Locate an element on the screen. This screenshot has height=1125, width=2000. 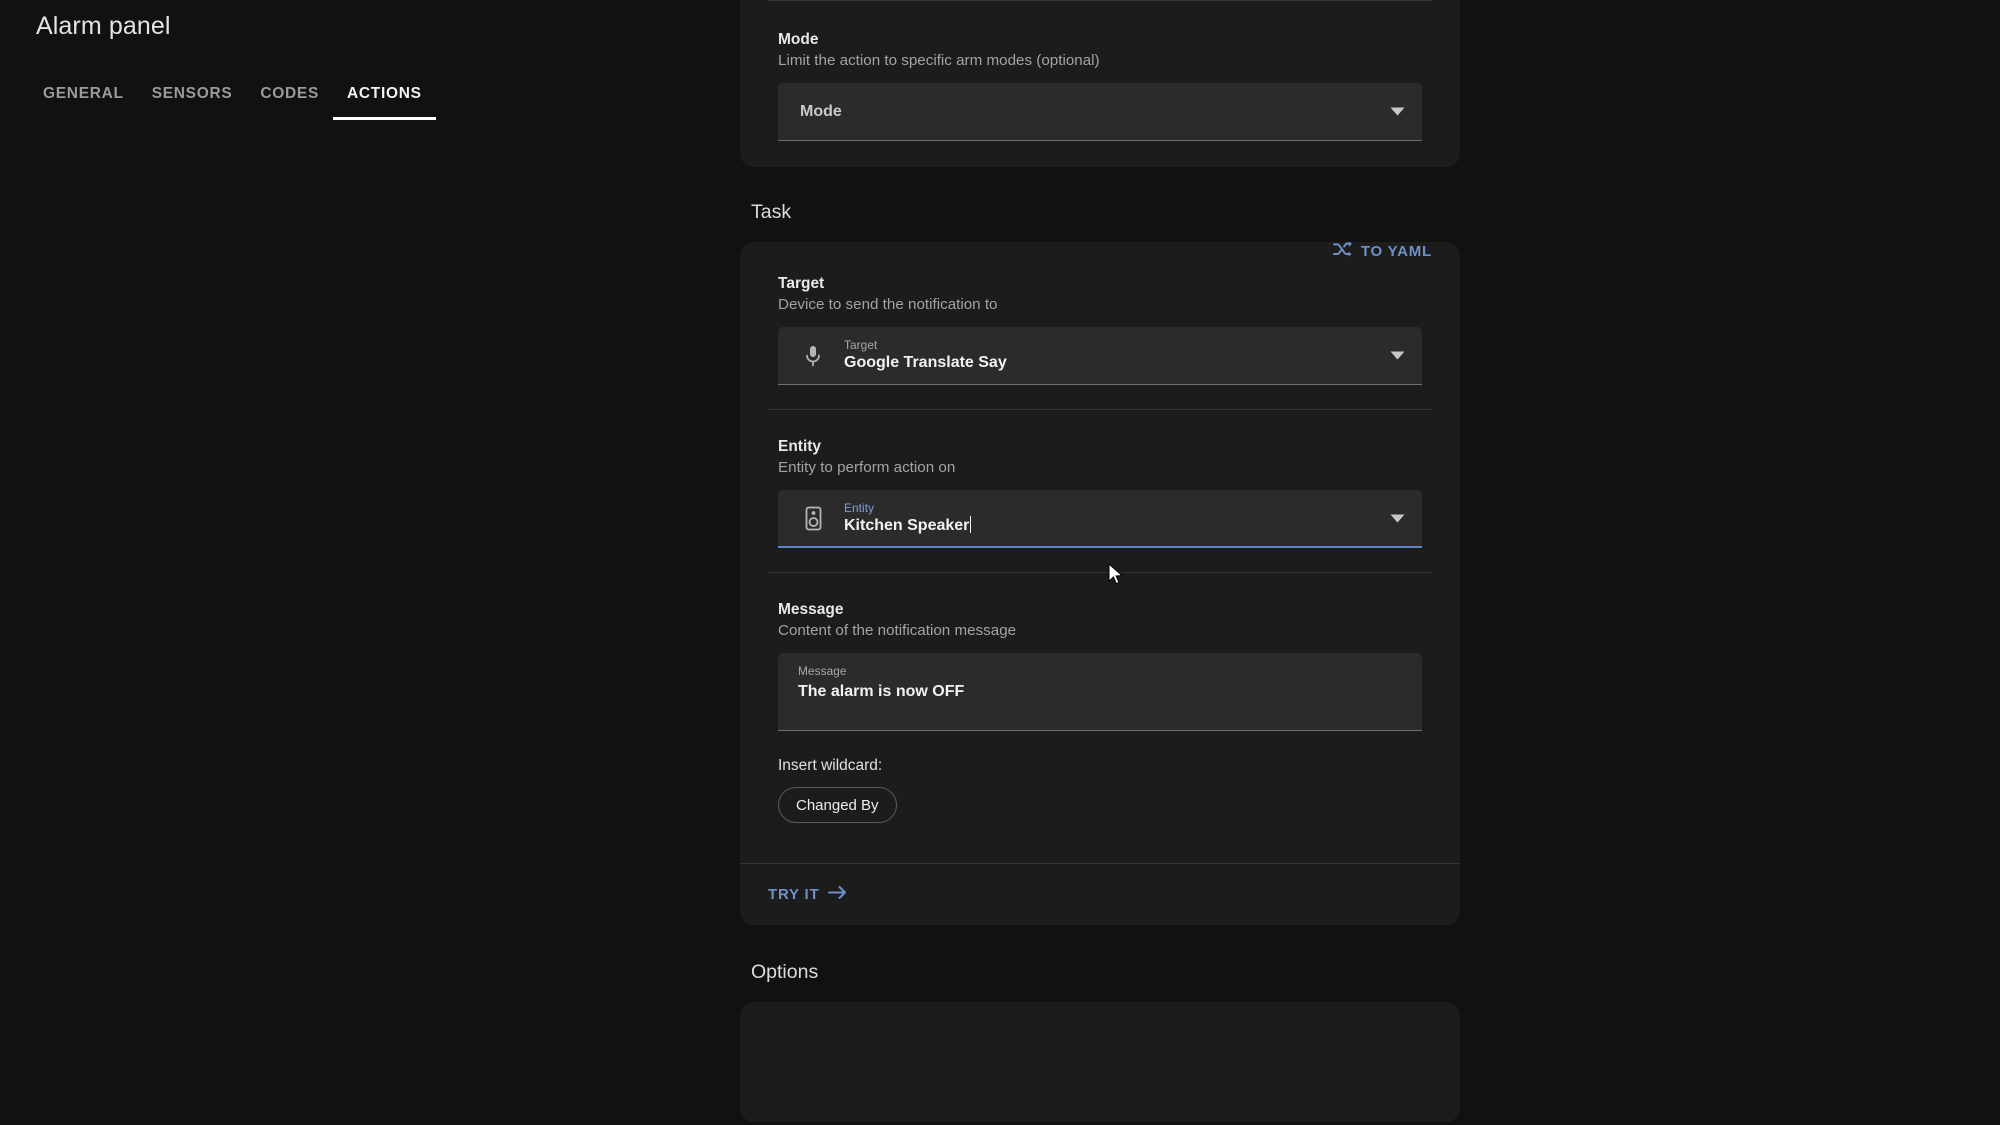
mode-select-content: Mode is located at coordinates (1088, 111).